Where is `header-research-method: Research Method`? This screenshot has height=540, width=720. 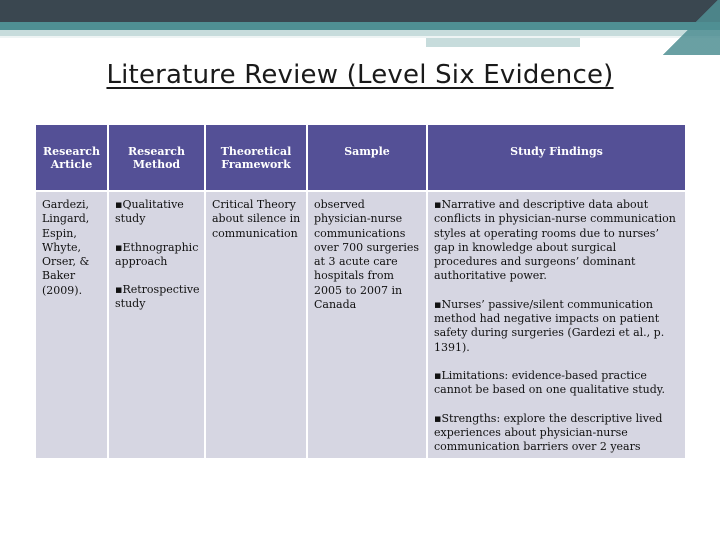
header-research-method: Research Method is located at coordinates (156, 158).